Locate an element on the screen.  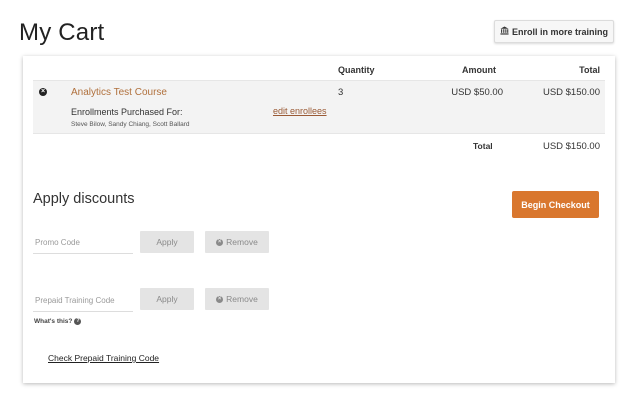
apply-prepaid-button: Apply is located at coordinates (167, 299).